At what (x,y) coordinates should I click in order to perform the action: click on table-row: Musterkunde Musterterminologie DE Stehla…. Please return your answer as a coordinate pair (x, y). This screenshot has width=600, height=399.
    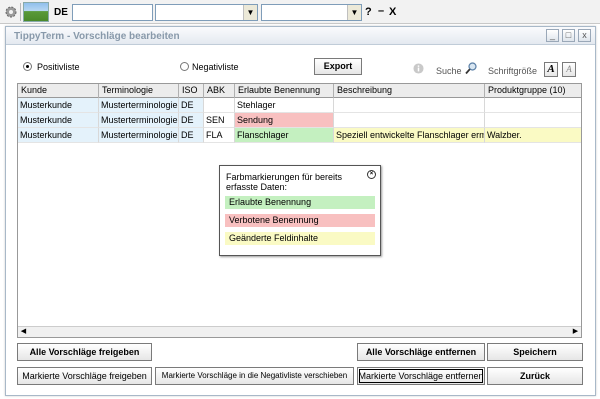
    Looking at the image, I should click on (299, 105).